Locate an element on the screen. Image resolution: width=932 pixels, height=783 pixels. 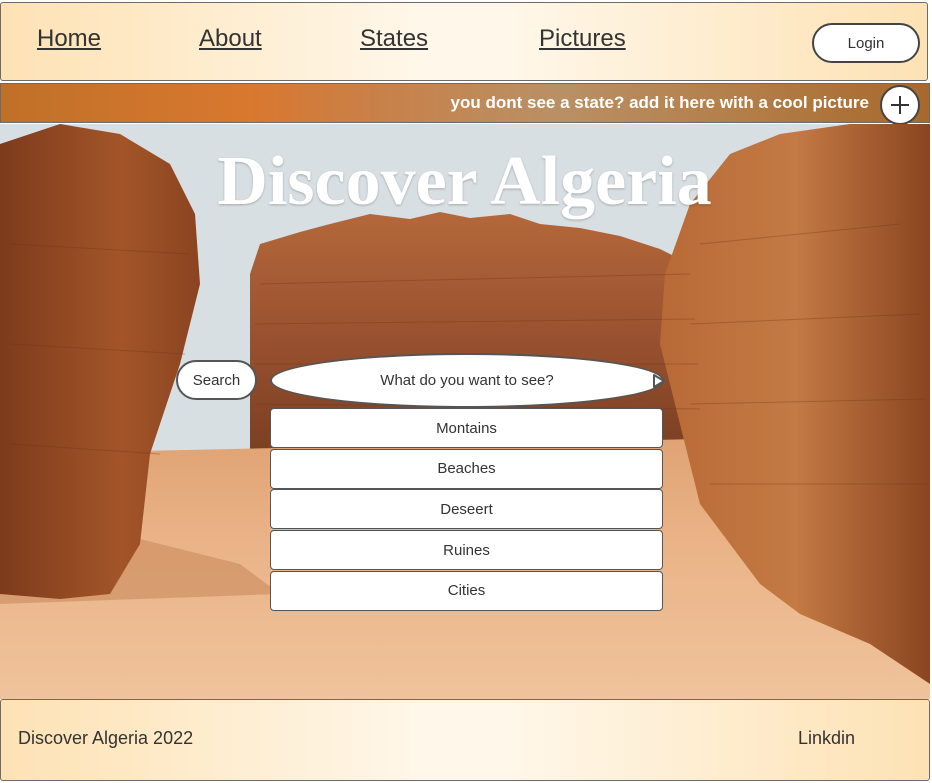
plus-icon is located at coordinates (900, 105).